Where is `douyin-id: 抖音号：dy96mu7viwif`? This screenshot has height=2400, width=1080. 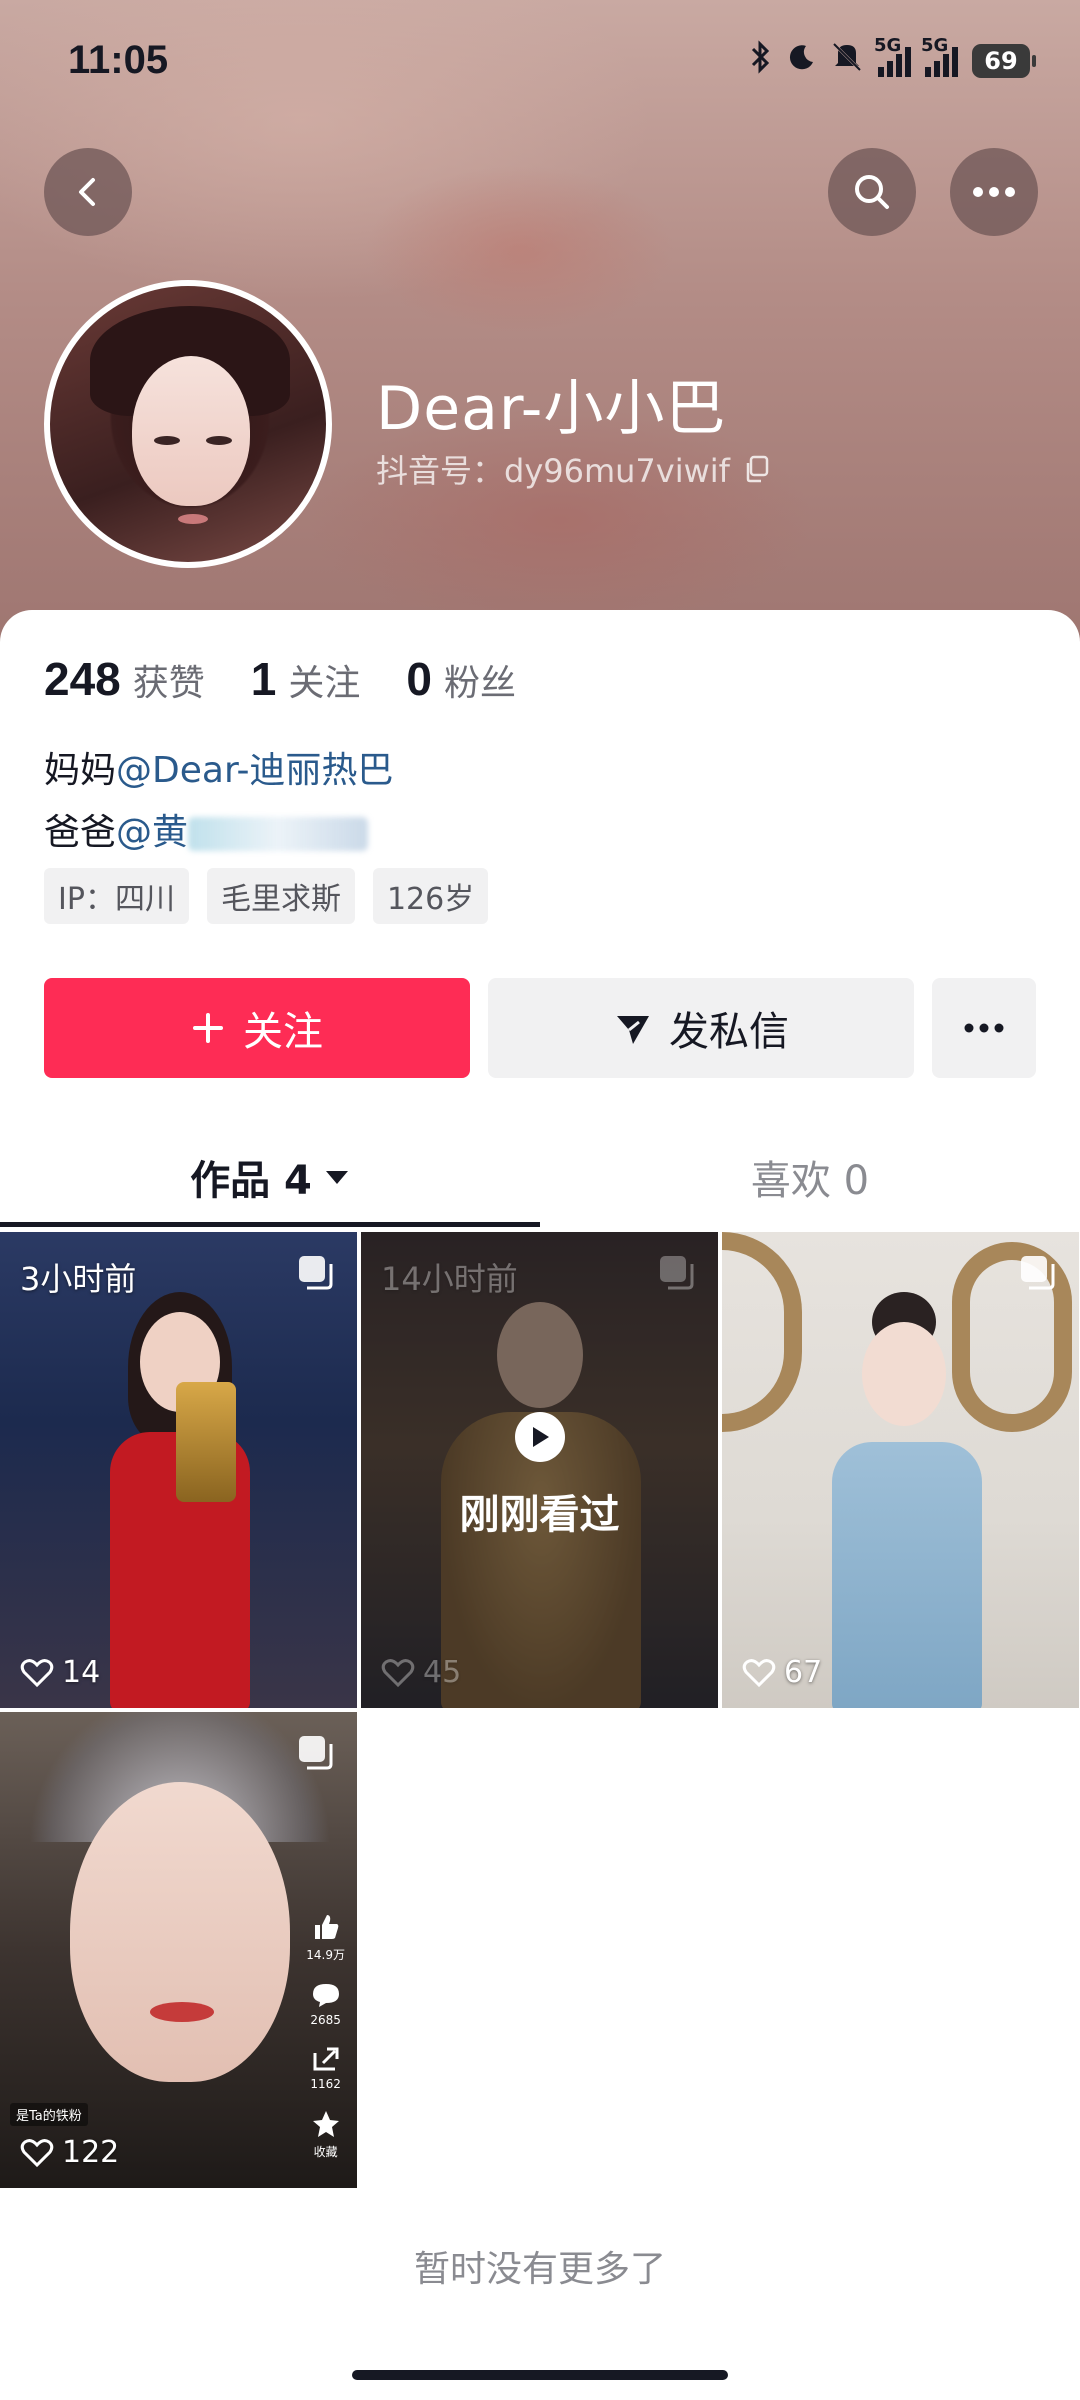
douyin-id: 抖音号：dy96mu7viwif is located at coordinates (573, 469).